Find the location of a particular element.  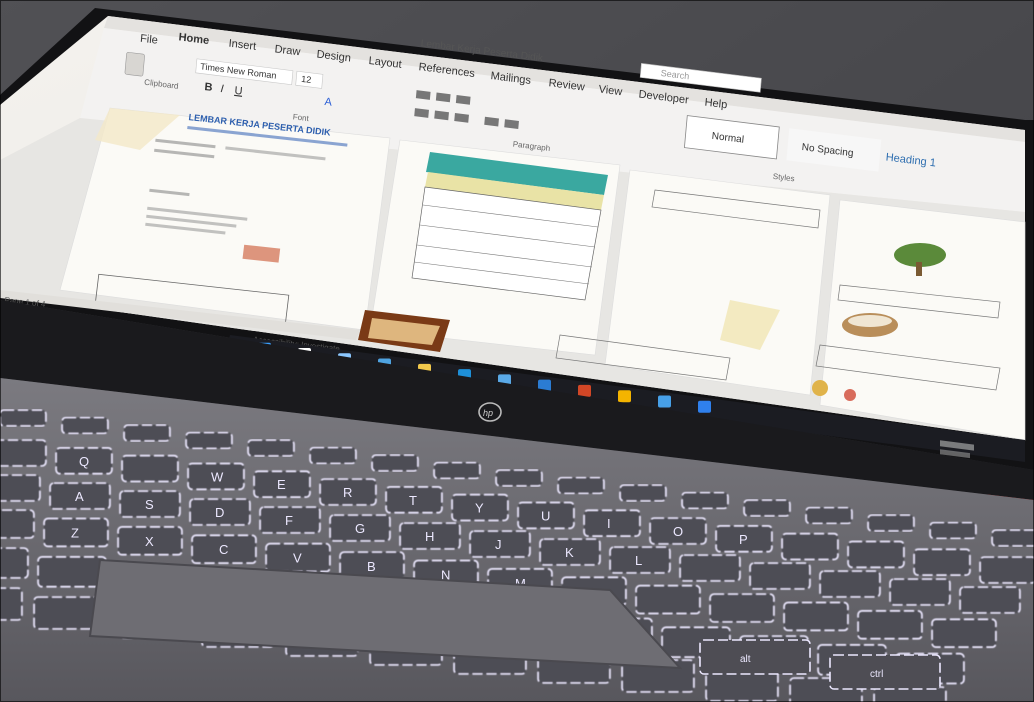

key-label: K is located at coordinates (569, 552).